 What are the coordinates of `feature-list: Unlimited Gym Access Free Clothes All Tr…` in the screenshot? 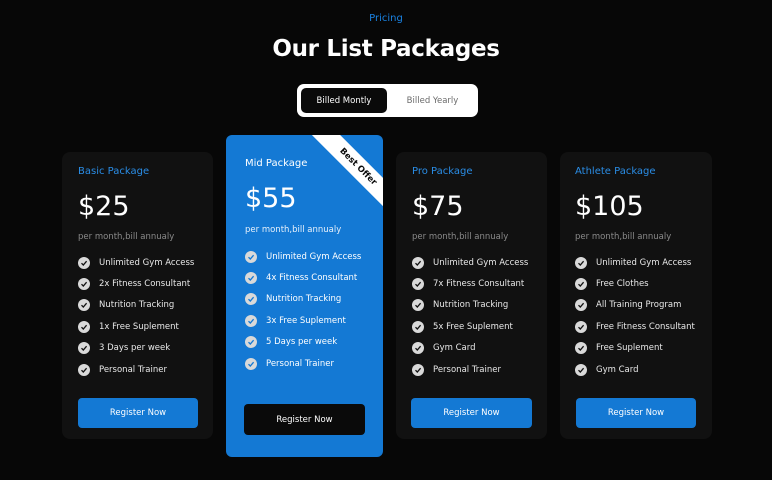 It's located at (635, 316).